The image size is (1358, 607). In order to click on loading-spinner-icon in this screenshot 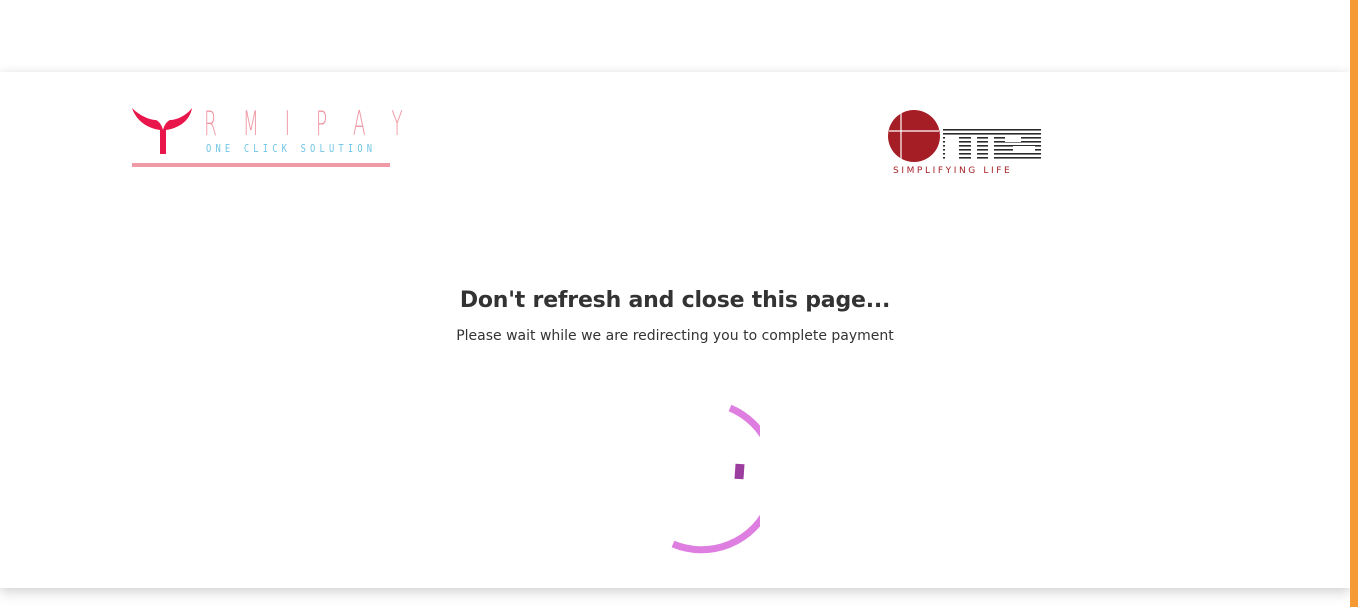, I will do `click(715, 479)`.